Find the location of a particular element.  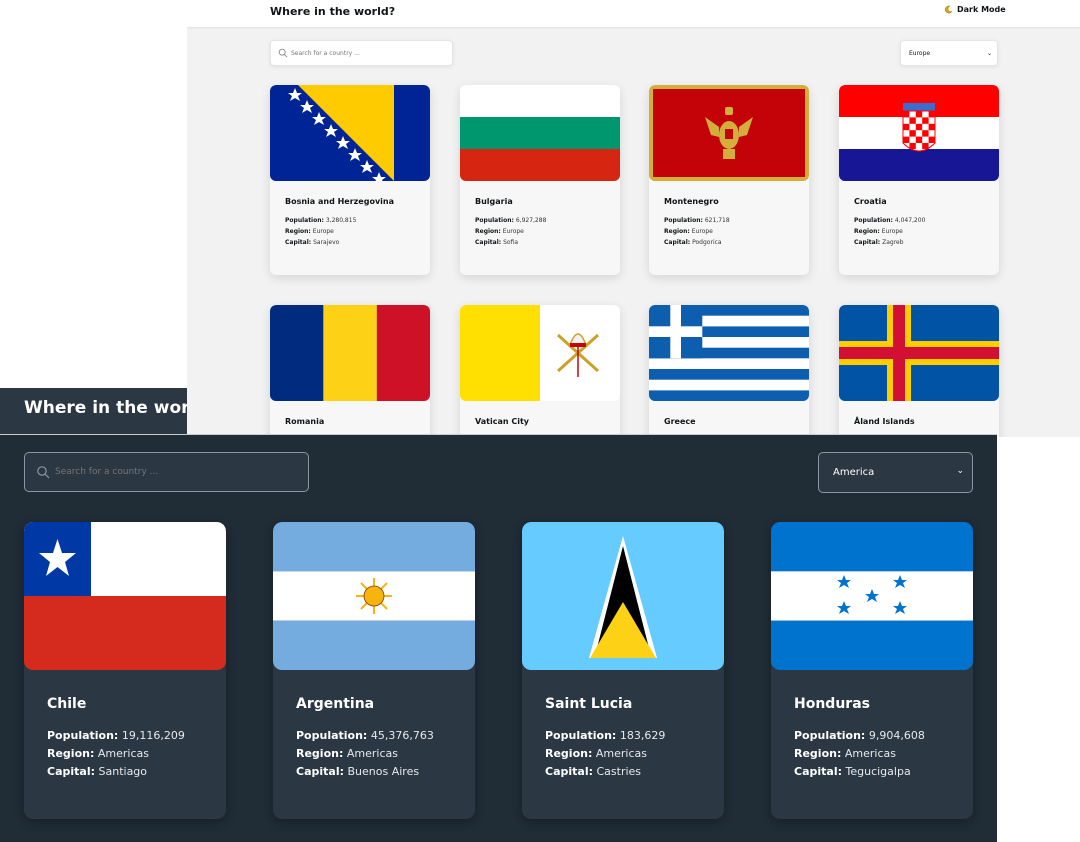

country-capital: Capital: Buenos Aires is located at coordinates (358, 771).